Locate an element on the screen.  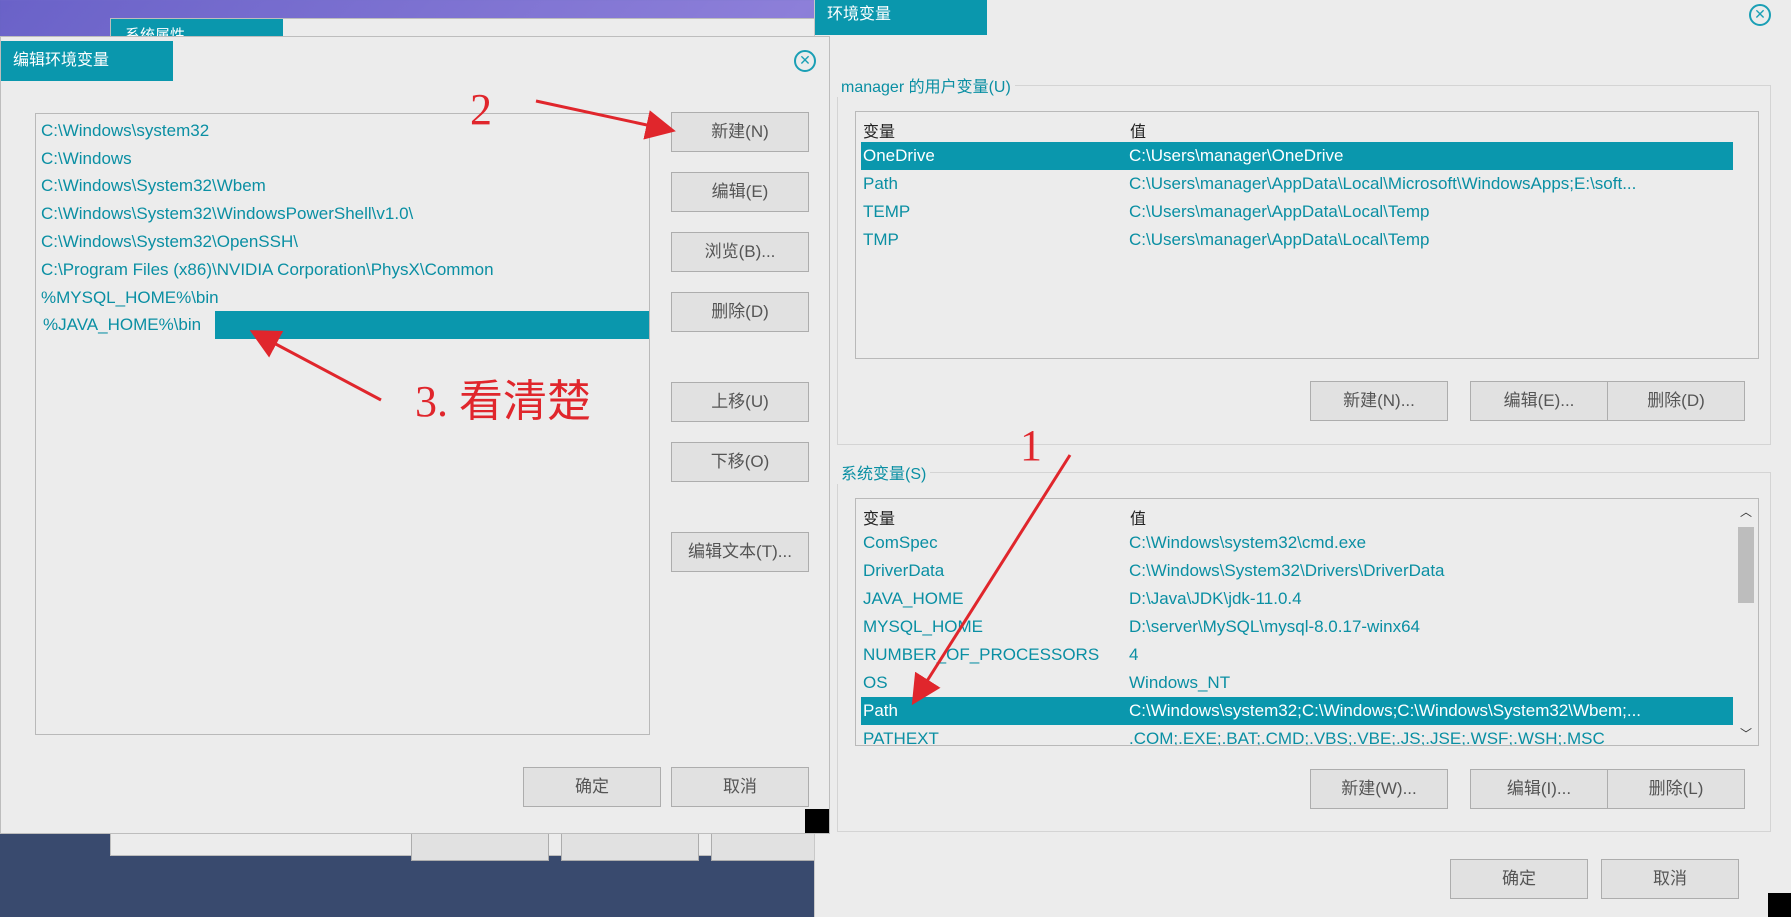
system-var-row: ComSpec C:\Windows\system32\cmd.exe is located at coordinates (1297, 543).